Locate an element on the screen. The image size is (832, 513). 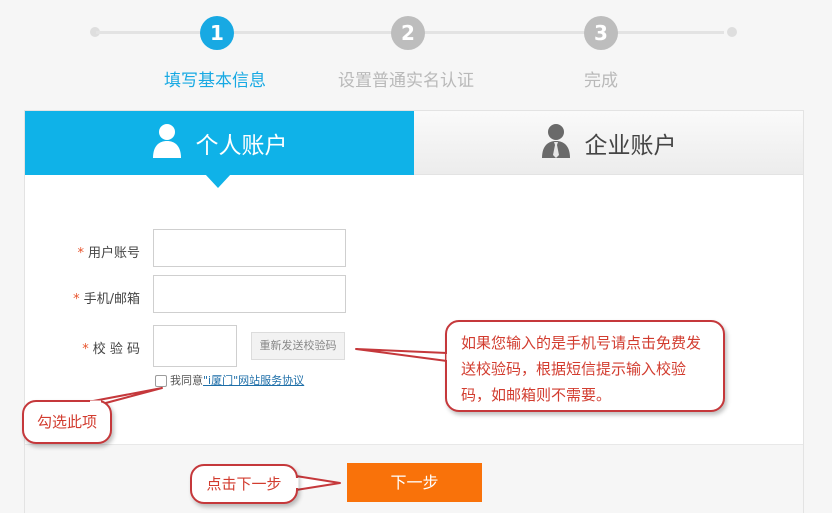
callout-pointer-joins is located at coordinates (270, 421).